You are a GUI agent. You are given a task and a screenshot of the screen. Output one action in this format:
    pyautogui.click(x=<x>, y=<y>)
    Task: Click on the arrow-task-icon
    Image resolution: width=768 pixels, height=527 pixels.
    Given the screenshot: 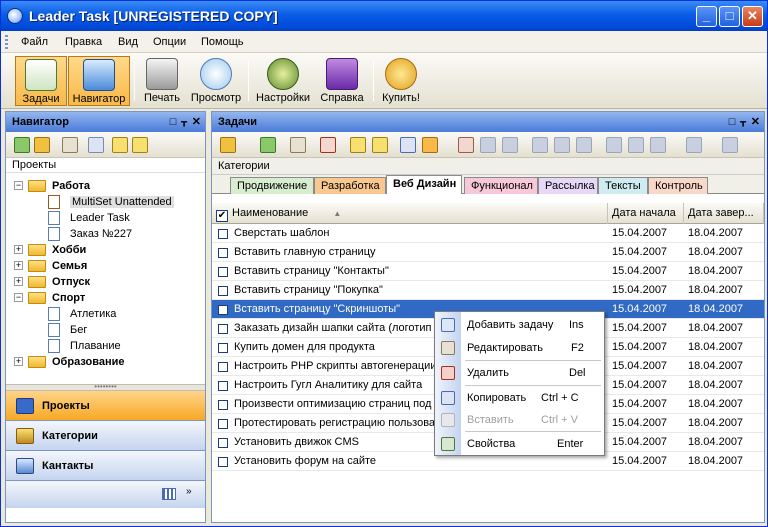 What is the action you would take?
    pyautogui.click(x=54, y=202)
    